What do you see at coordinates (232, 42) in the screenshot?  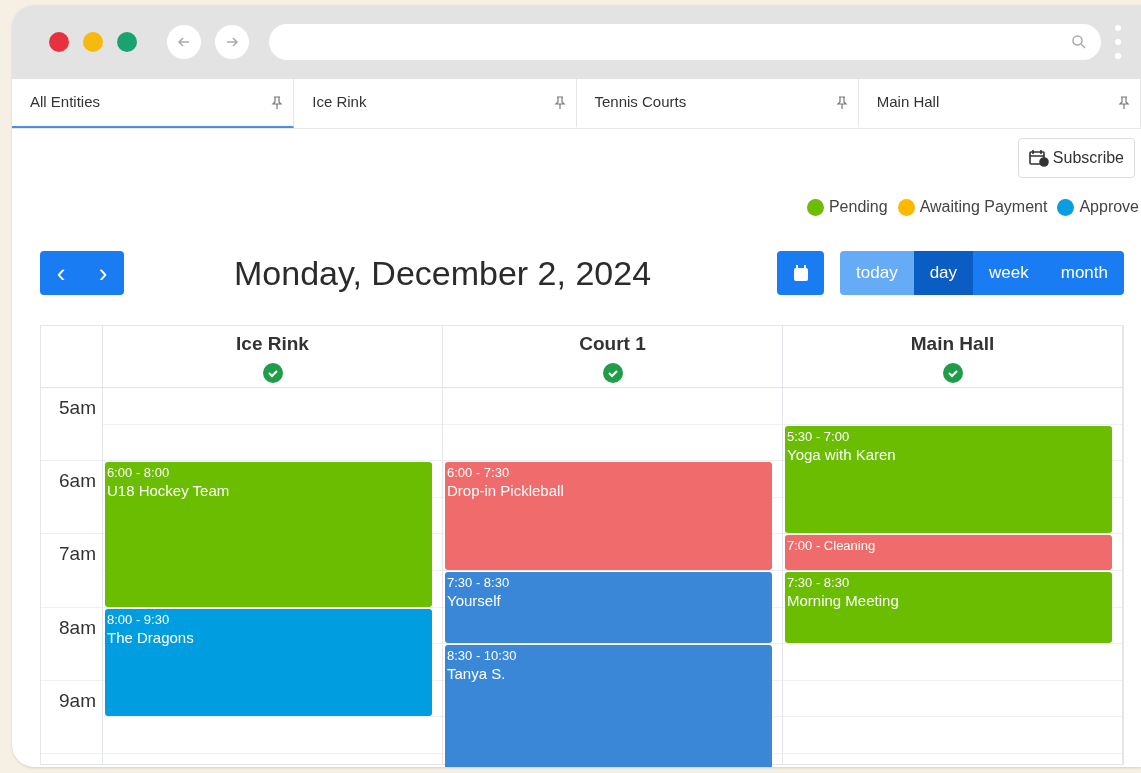 I see `forward-icon` at bounding box center [232, 42].